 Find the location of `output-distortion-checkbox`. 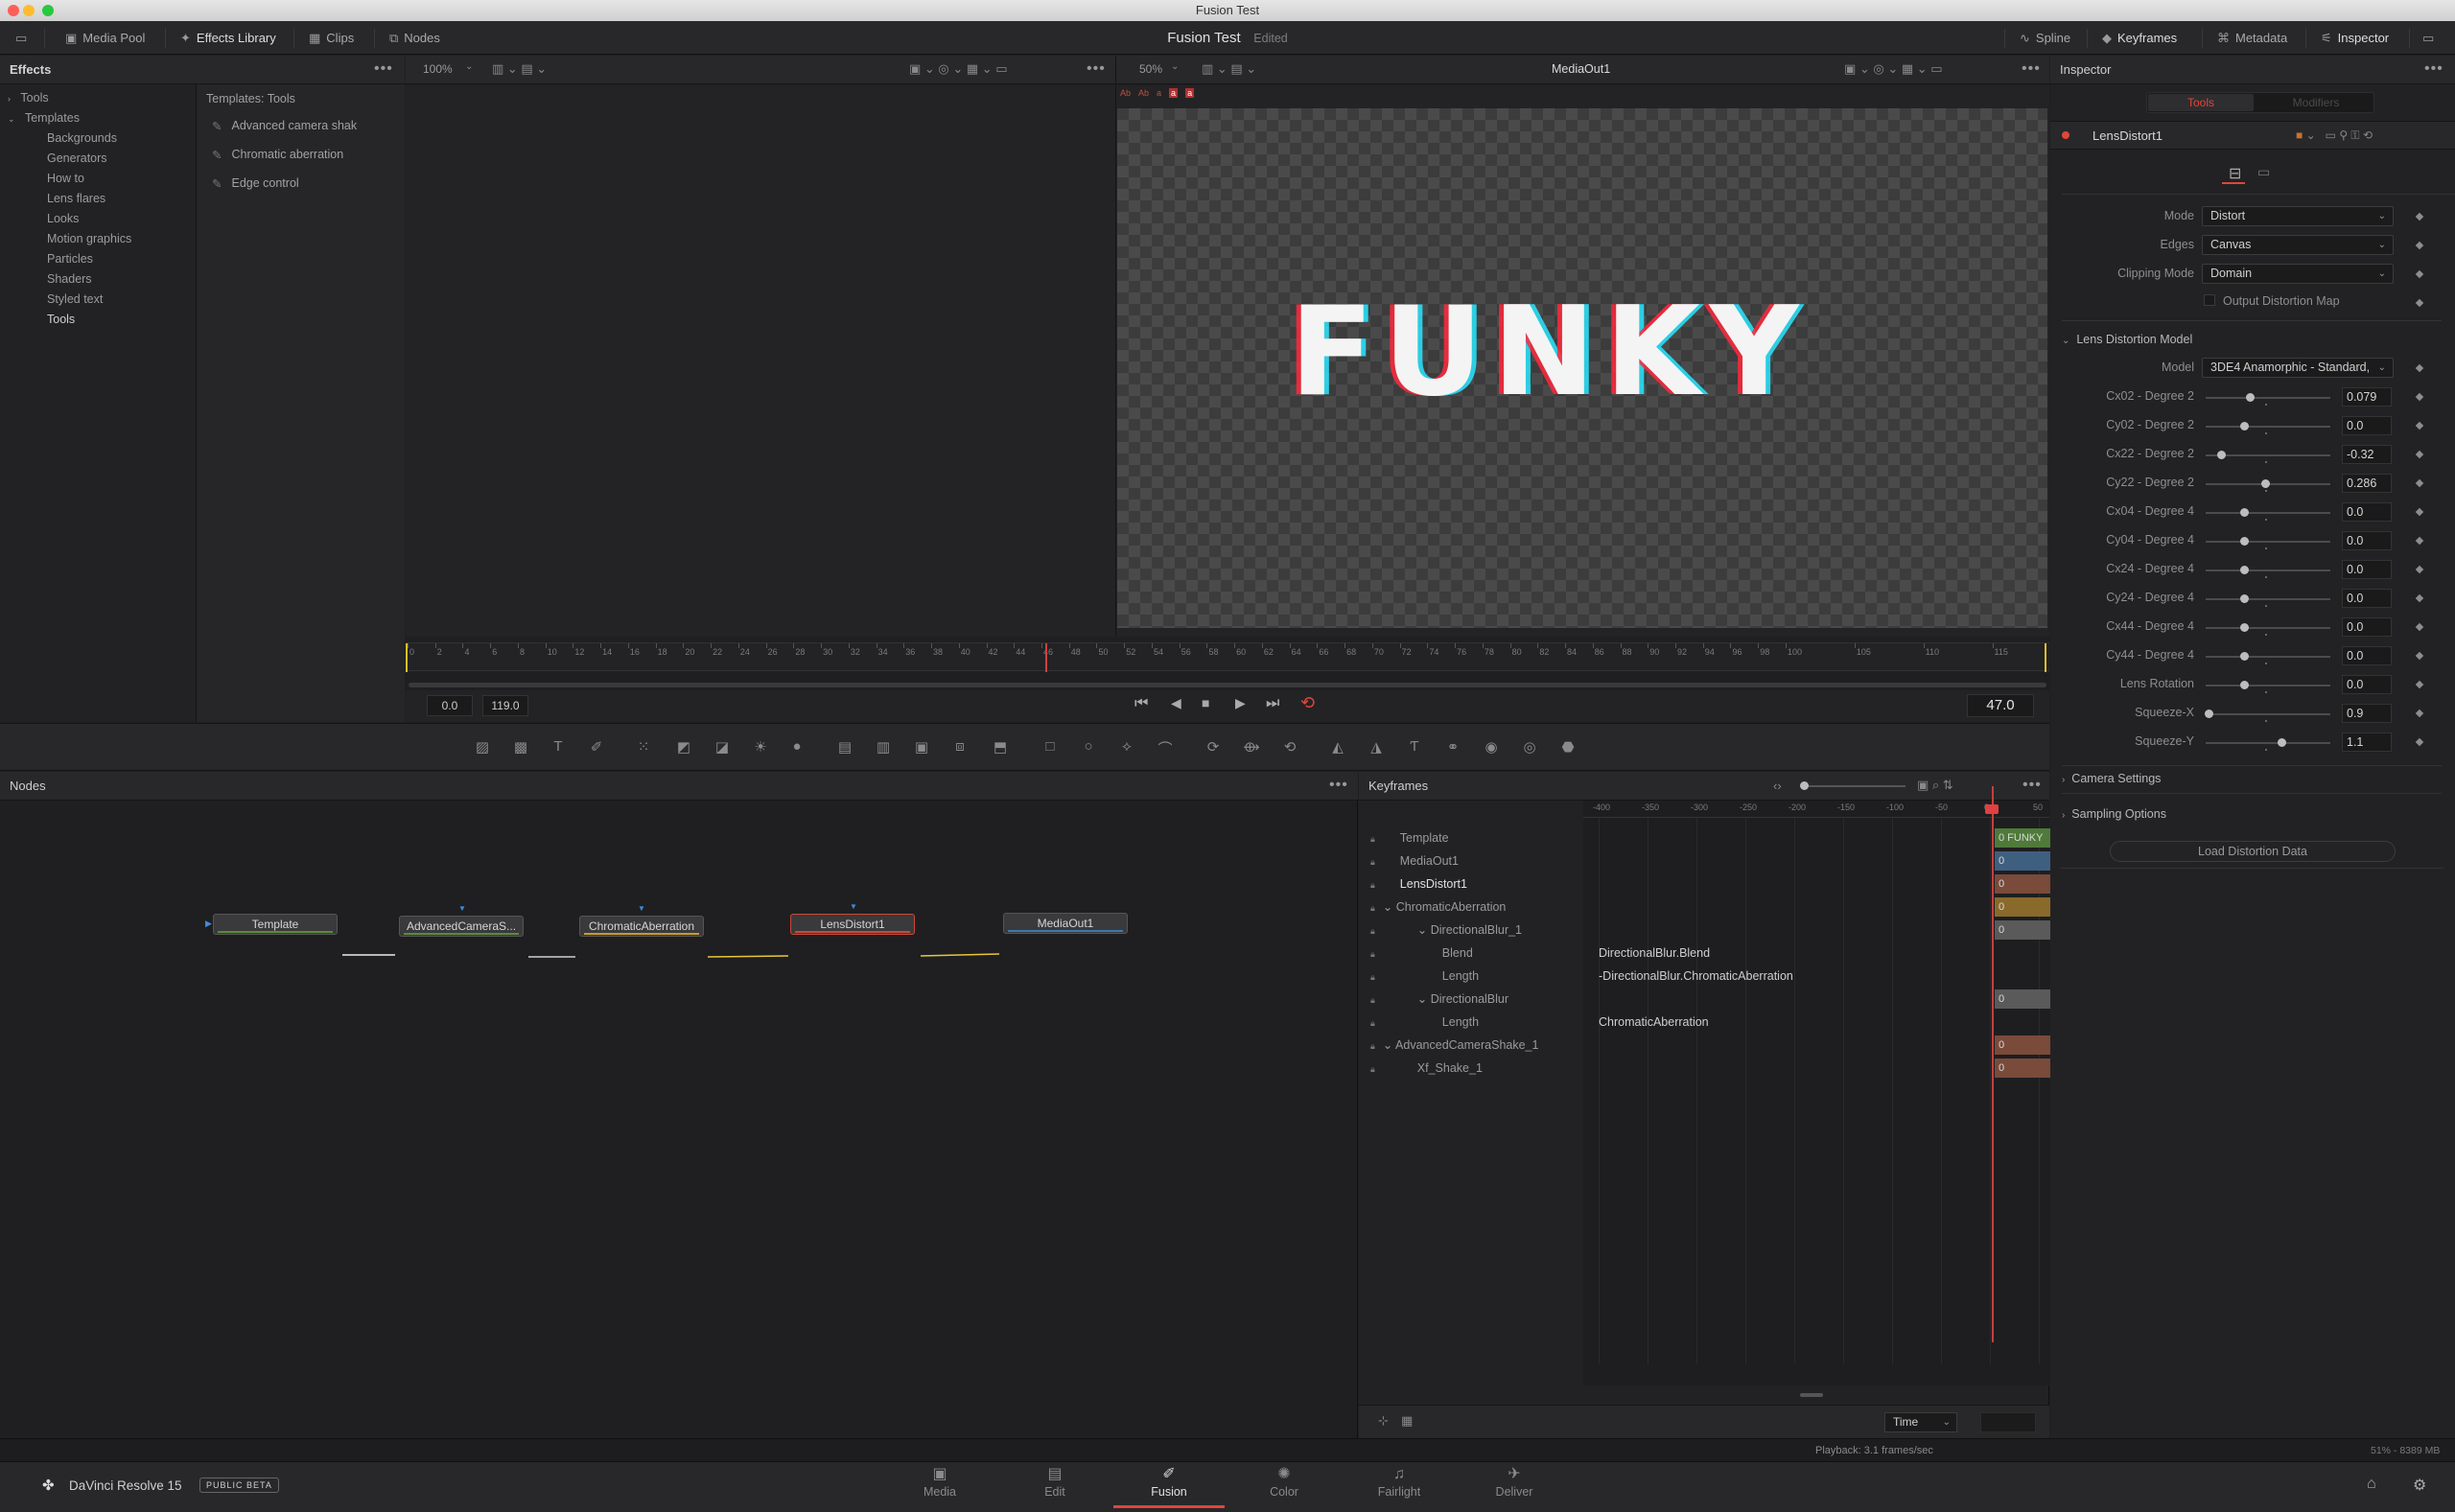

output-distortion-checkbox is located at coordinates (2209, 300).